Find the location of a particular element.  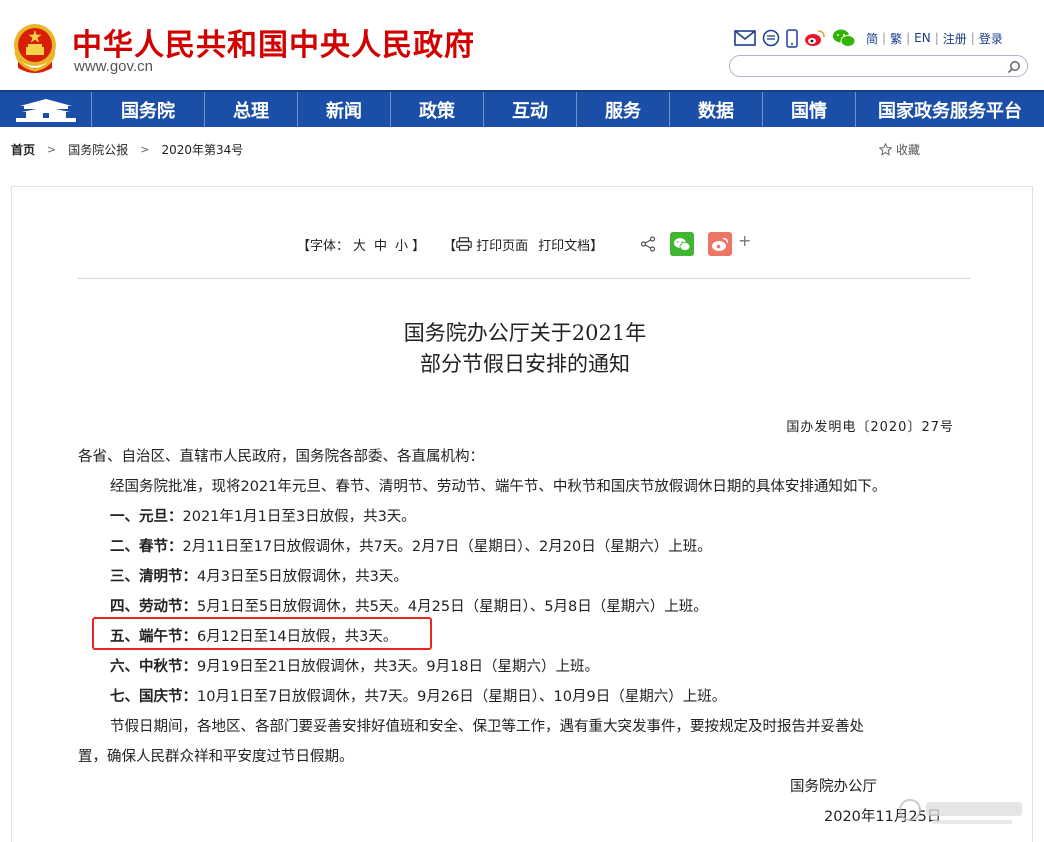

share-weibo-icon is located at coordinates (720, 244).